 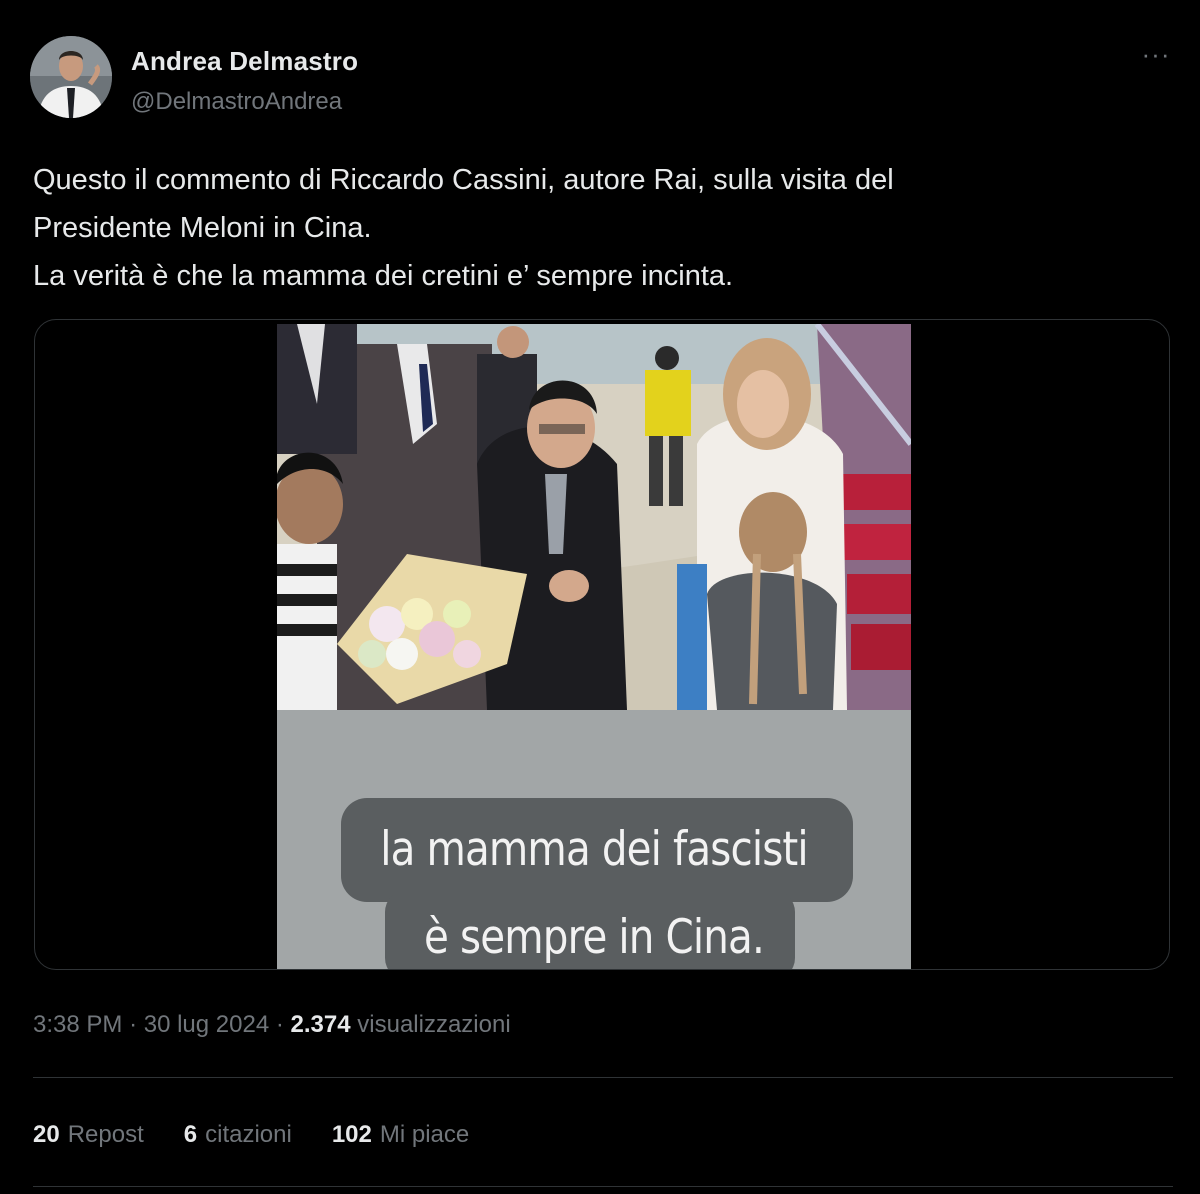 I want to click on quotes-label: citazioni, so click(x=248, y=1134).